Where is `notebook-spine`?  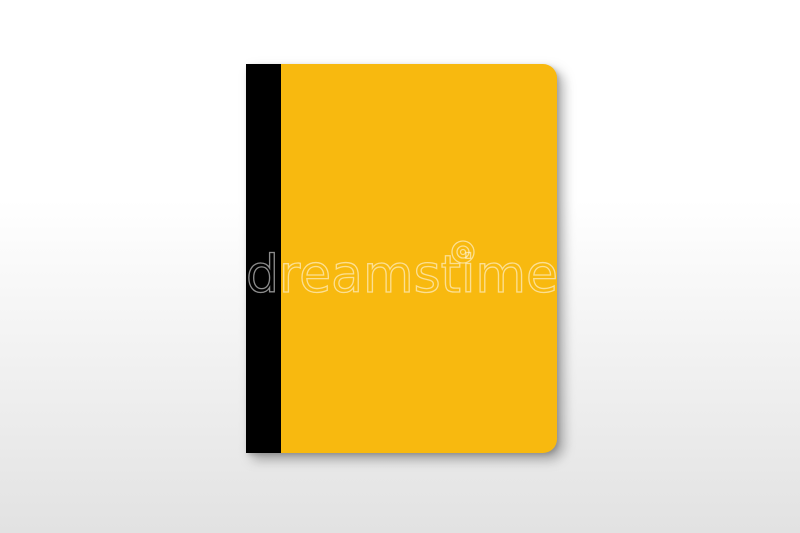 notebook-spine is located at coordinates (263, 258).